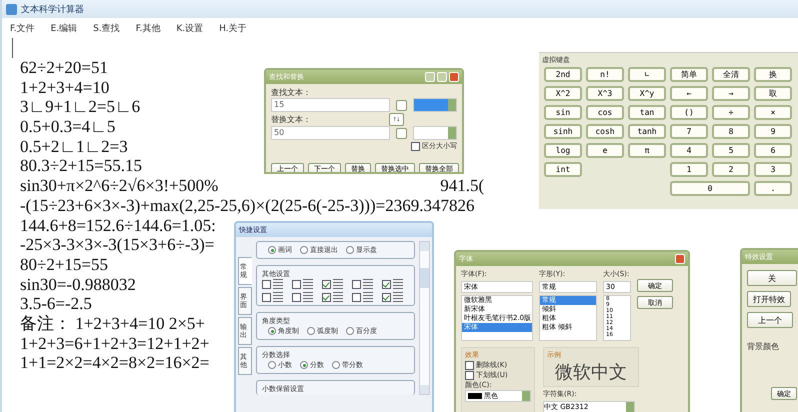 This screenshot has height=412, width=798. What do you see at coordinates (330, 105) in the screenshot?
I see `input-field: 15` at bounding box center [330, 105].